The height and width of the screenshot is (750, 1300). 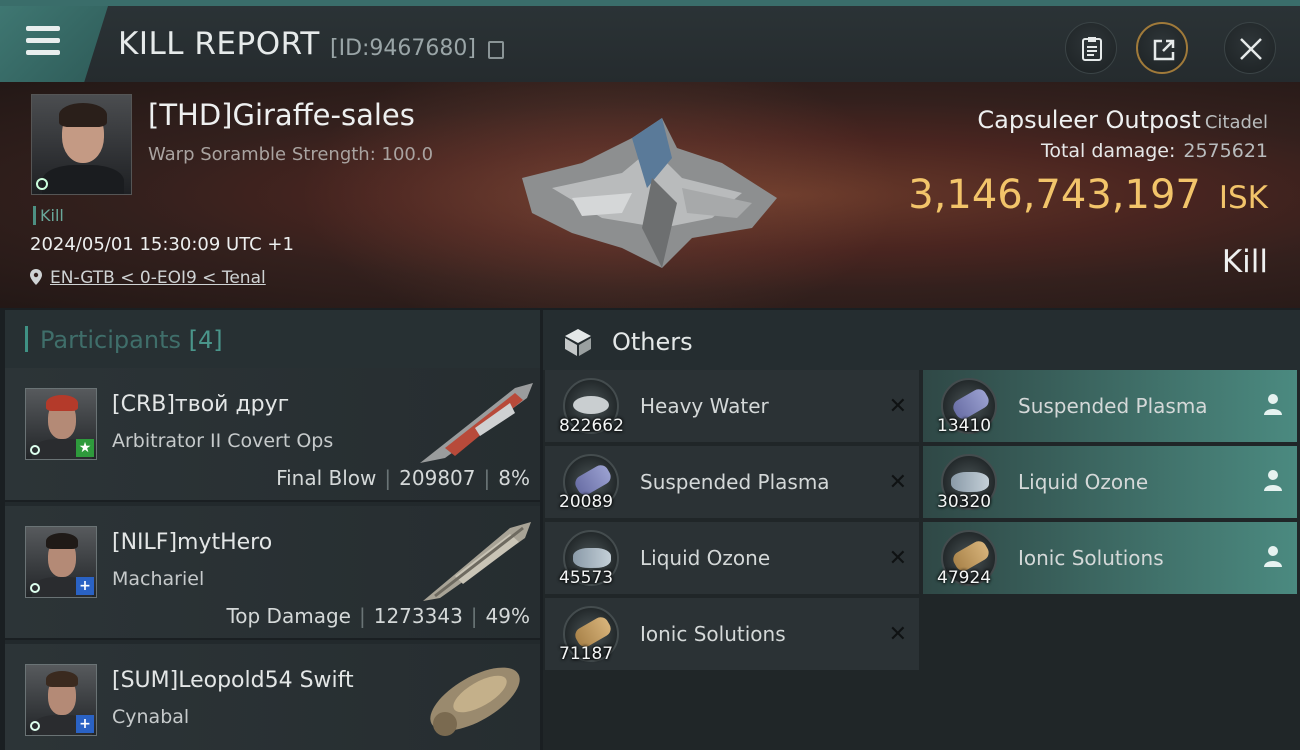 I want to click on page-title: KILL REPORT, so click(x=219, y=44).